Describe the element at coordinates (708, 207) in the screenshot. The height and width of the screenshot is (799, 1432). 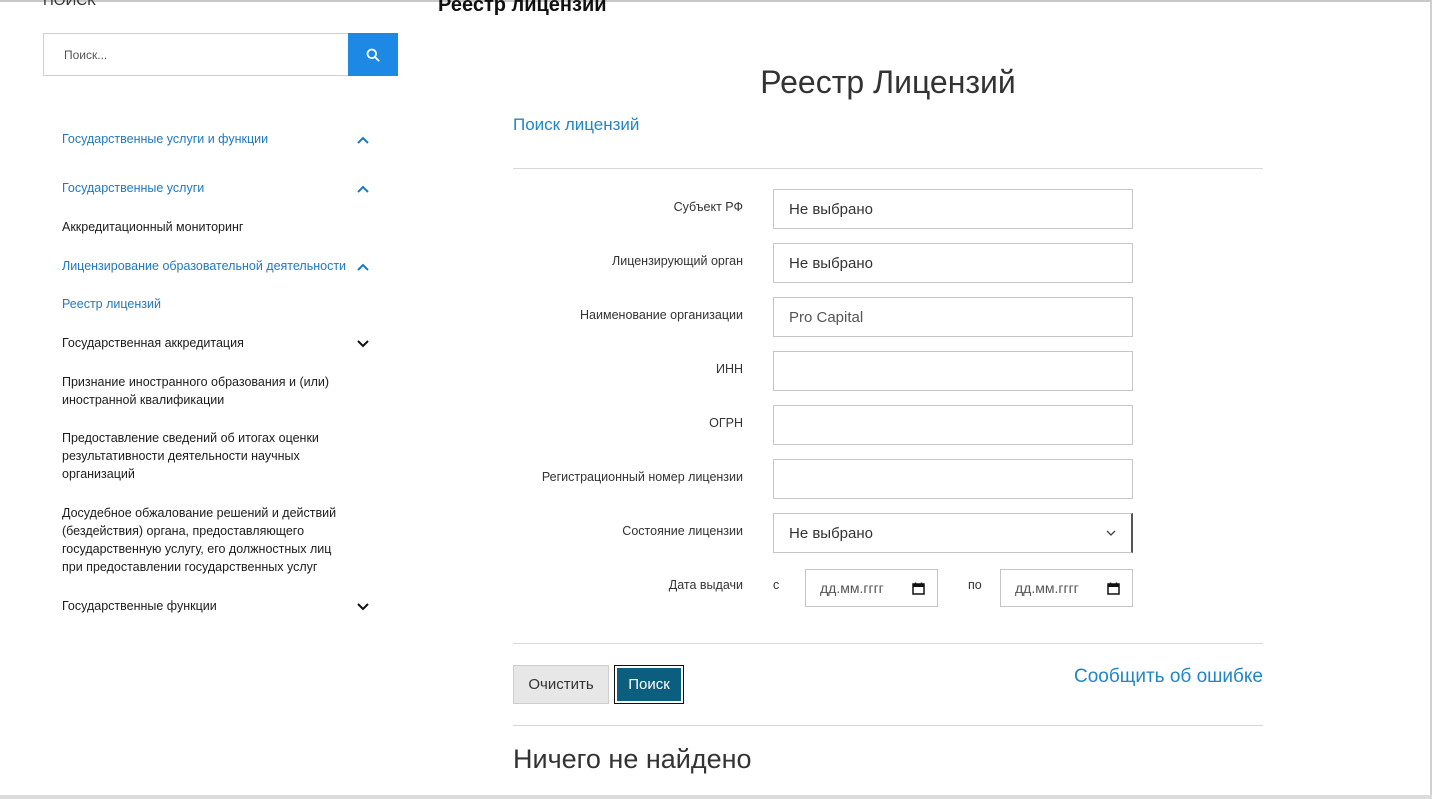
I see `subject-label: Субъект РФ` at that location.